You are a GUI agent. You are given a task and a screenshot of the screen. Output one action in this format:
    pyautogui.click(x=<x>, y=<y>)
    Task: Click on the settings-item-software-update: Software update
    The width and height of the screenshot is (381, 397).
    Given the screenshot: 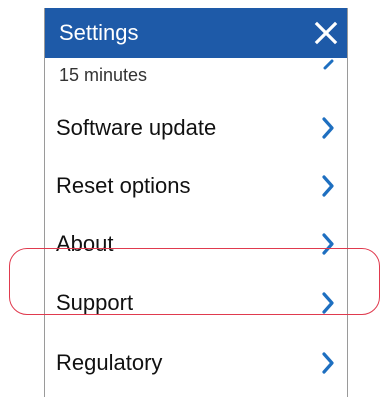 What is the action you would take?
    pyautogui.click(x=196, y=128)
    